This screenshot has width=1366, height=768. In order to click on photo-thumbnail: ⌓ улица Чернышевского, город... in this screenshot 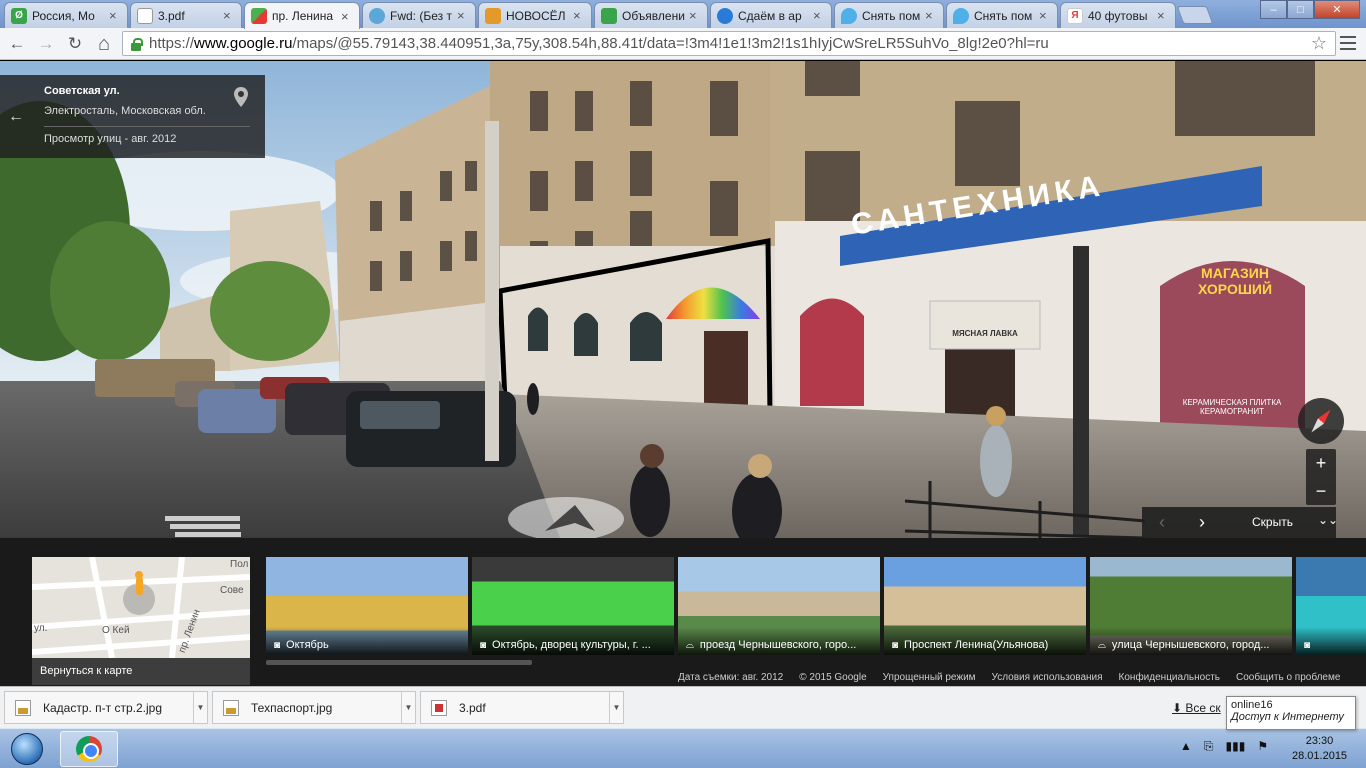, I will do `click(1191, 606)`.